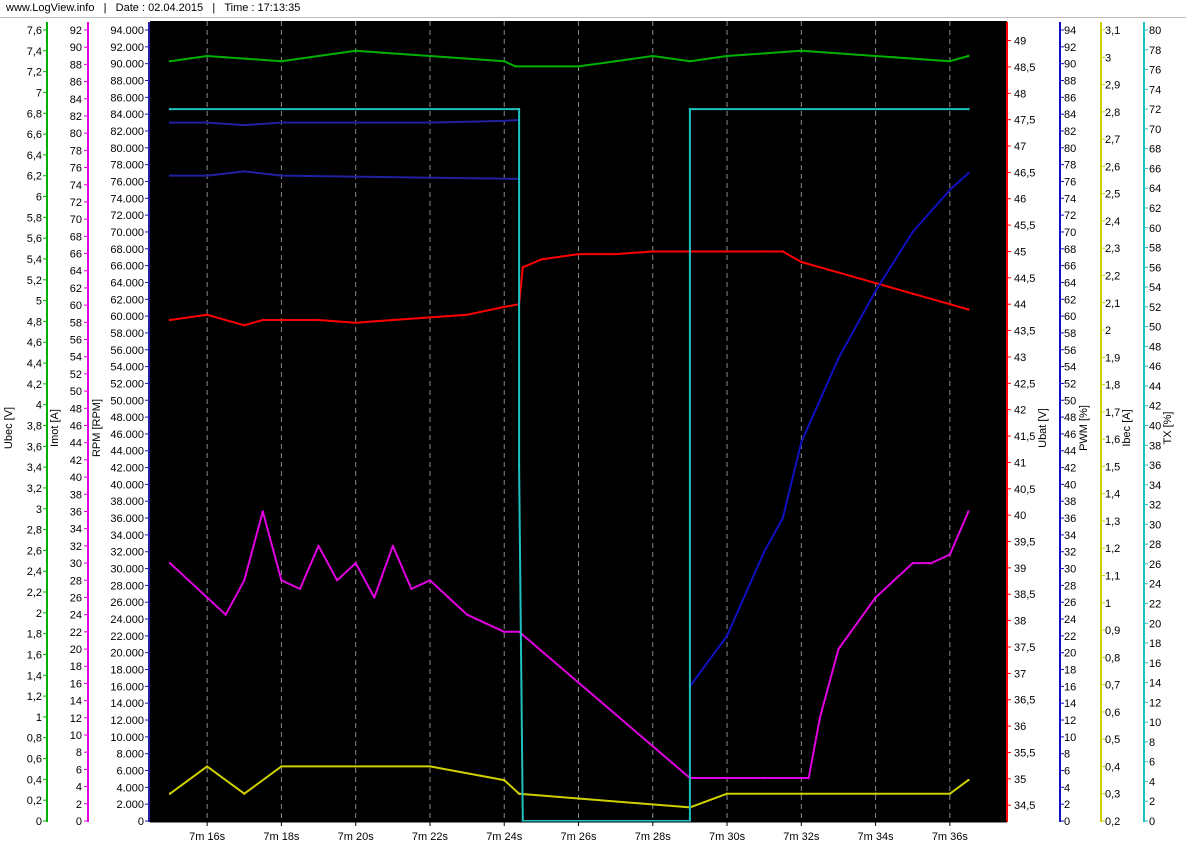 Image resolution: width=1186 pixels, height=848 pixels. I want to click on pwm-tick-label: 66, so click(1070, 267).